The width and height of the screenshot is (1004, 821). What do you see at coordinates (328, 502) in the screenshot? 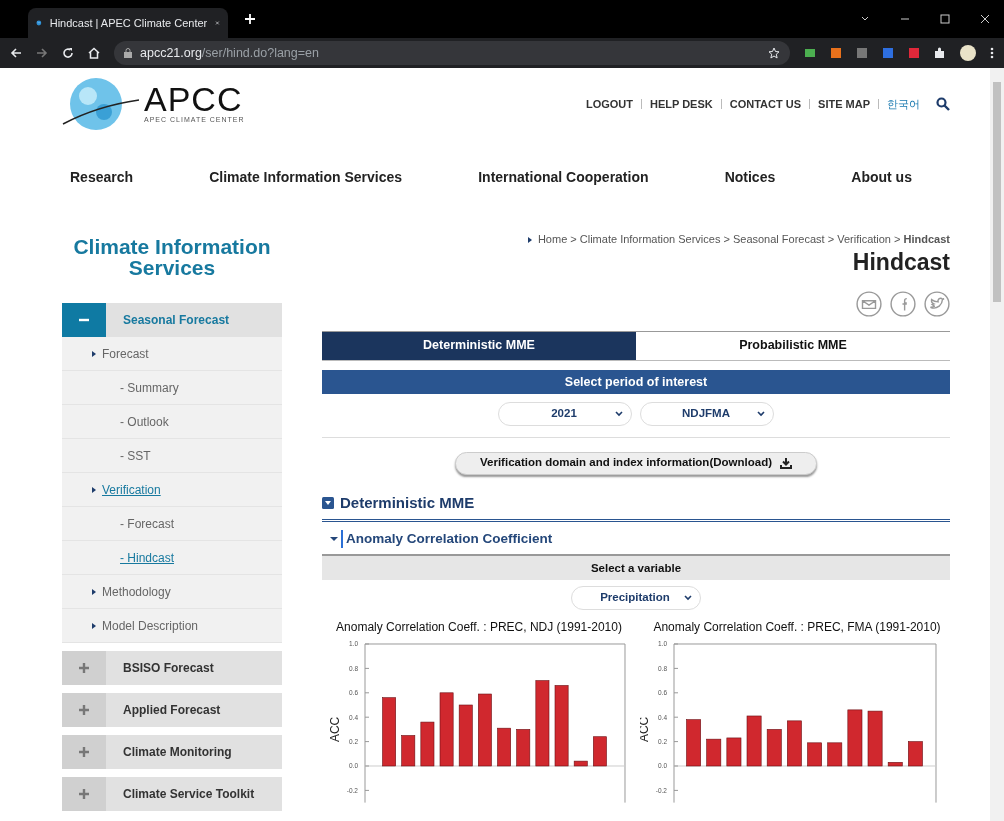
I see `collapse-icon` at bounding box center [328, 502].